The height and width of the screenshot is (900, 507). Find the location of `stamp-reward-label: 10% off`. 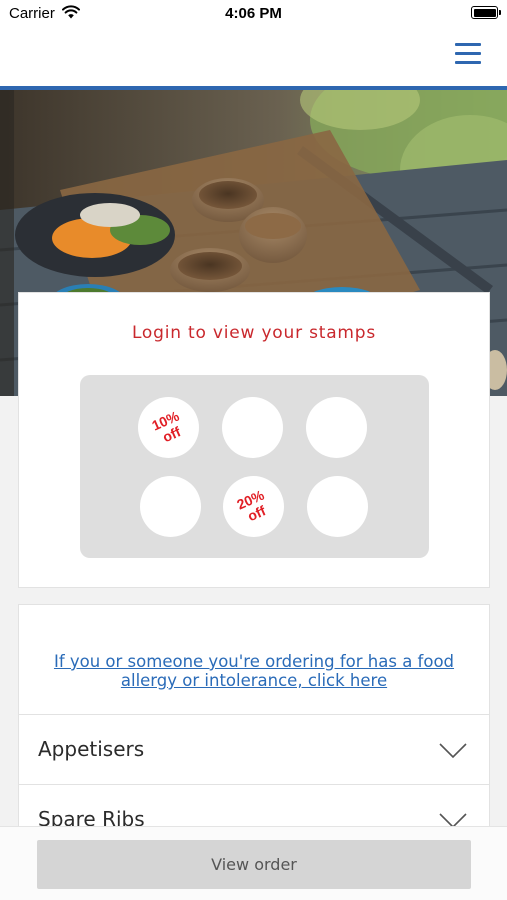

stamp-reward-label: 10% off is located at coordinates (166, 426).